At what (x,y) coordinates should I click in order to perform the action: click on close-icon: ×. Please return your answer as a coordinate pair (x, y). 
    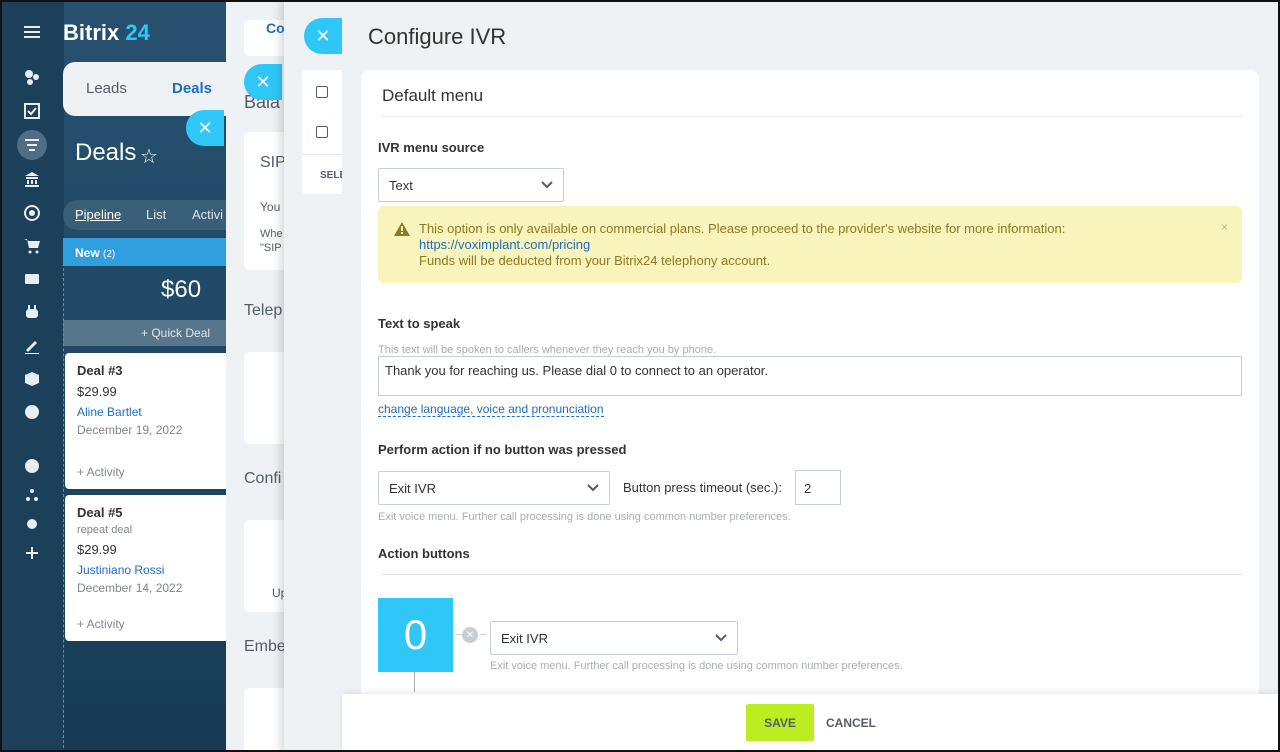
    Looking at the image, I should click on (1224, 227).